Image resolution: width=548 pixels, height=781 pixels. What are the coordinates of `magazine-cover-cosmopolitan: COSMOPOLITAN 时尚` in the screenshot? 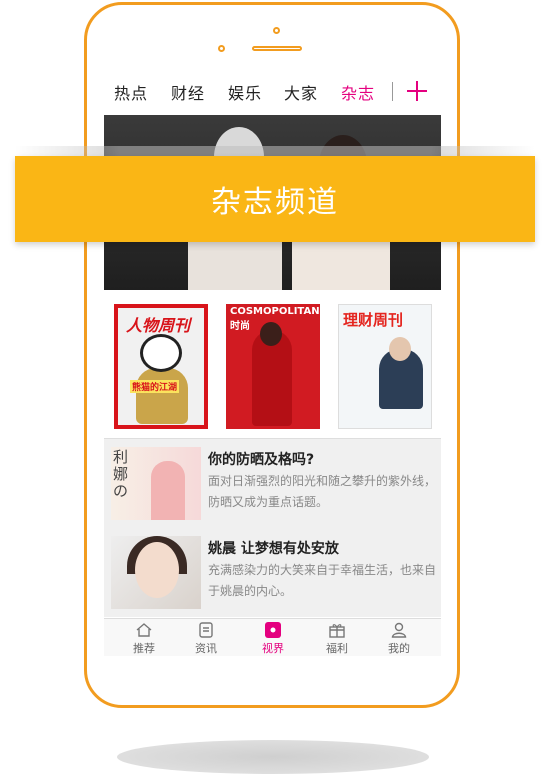 It's located at (273, 366).